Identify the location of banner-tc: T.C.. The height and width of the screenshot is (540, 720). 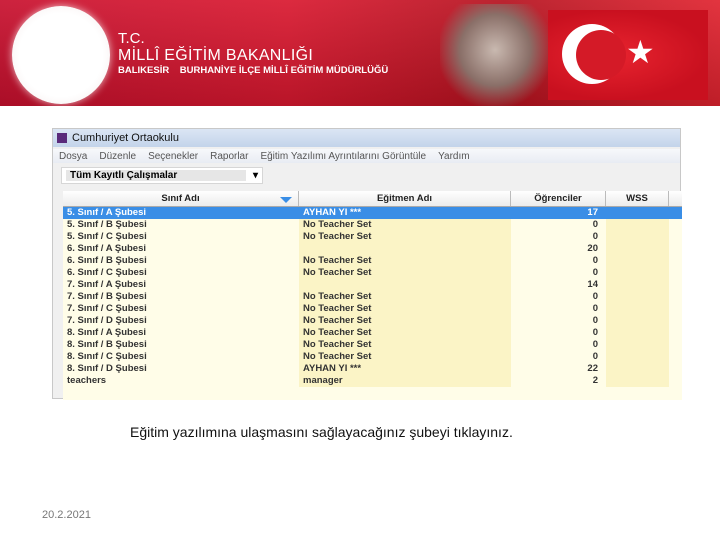
(131, 38).